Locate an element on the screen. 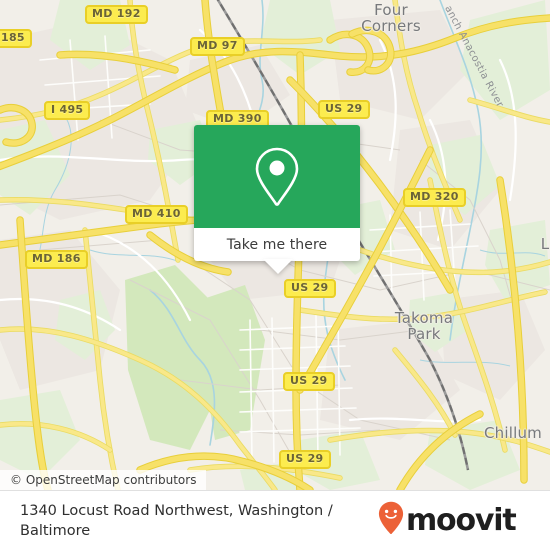 The height and width of the screenshot is (550, 550). road-shield: 185 is located at coordinates (16, 38).